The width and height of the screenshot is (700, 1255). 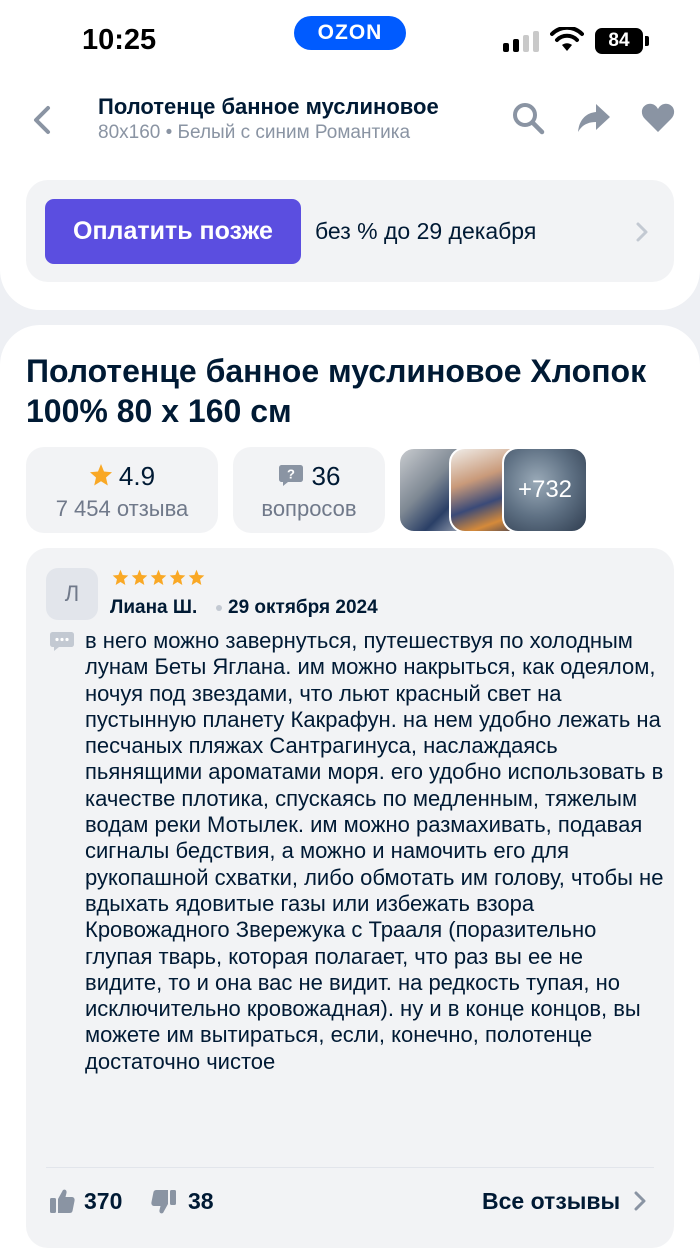 I want to click on rating-value: 4.9, so click(x=137, y=476).